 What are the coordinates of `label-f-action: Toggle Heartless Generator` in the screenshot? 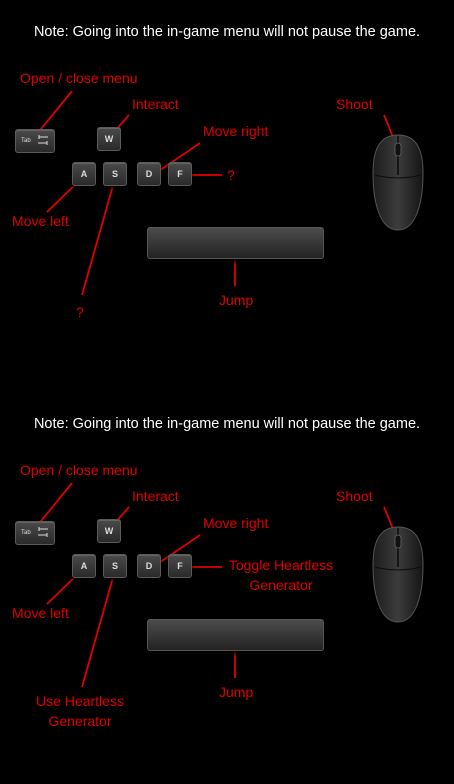 It's located at (281, 575).